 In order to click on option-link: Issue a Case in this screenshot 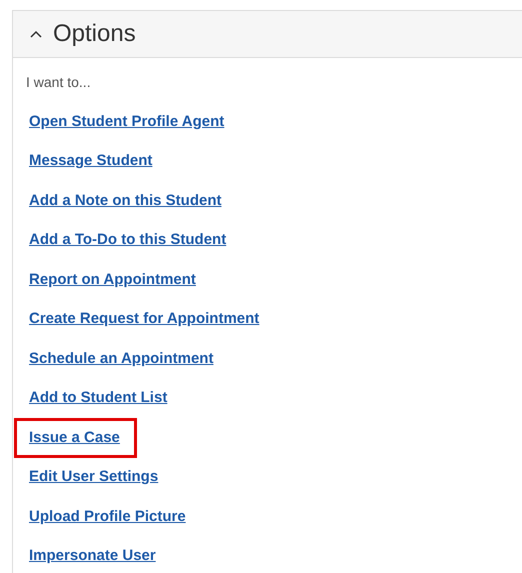, I will do `click(74, 437)`.